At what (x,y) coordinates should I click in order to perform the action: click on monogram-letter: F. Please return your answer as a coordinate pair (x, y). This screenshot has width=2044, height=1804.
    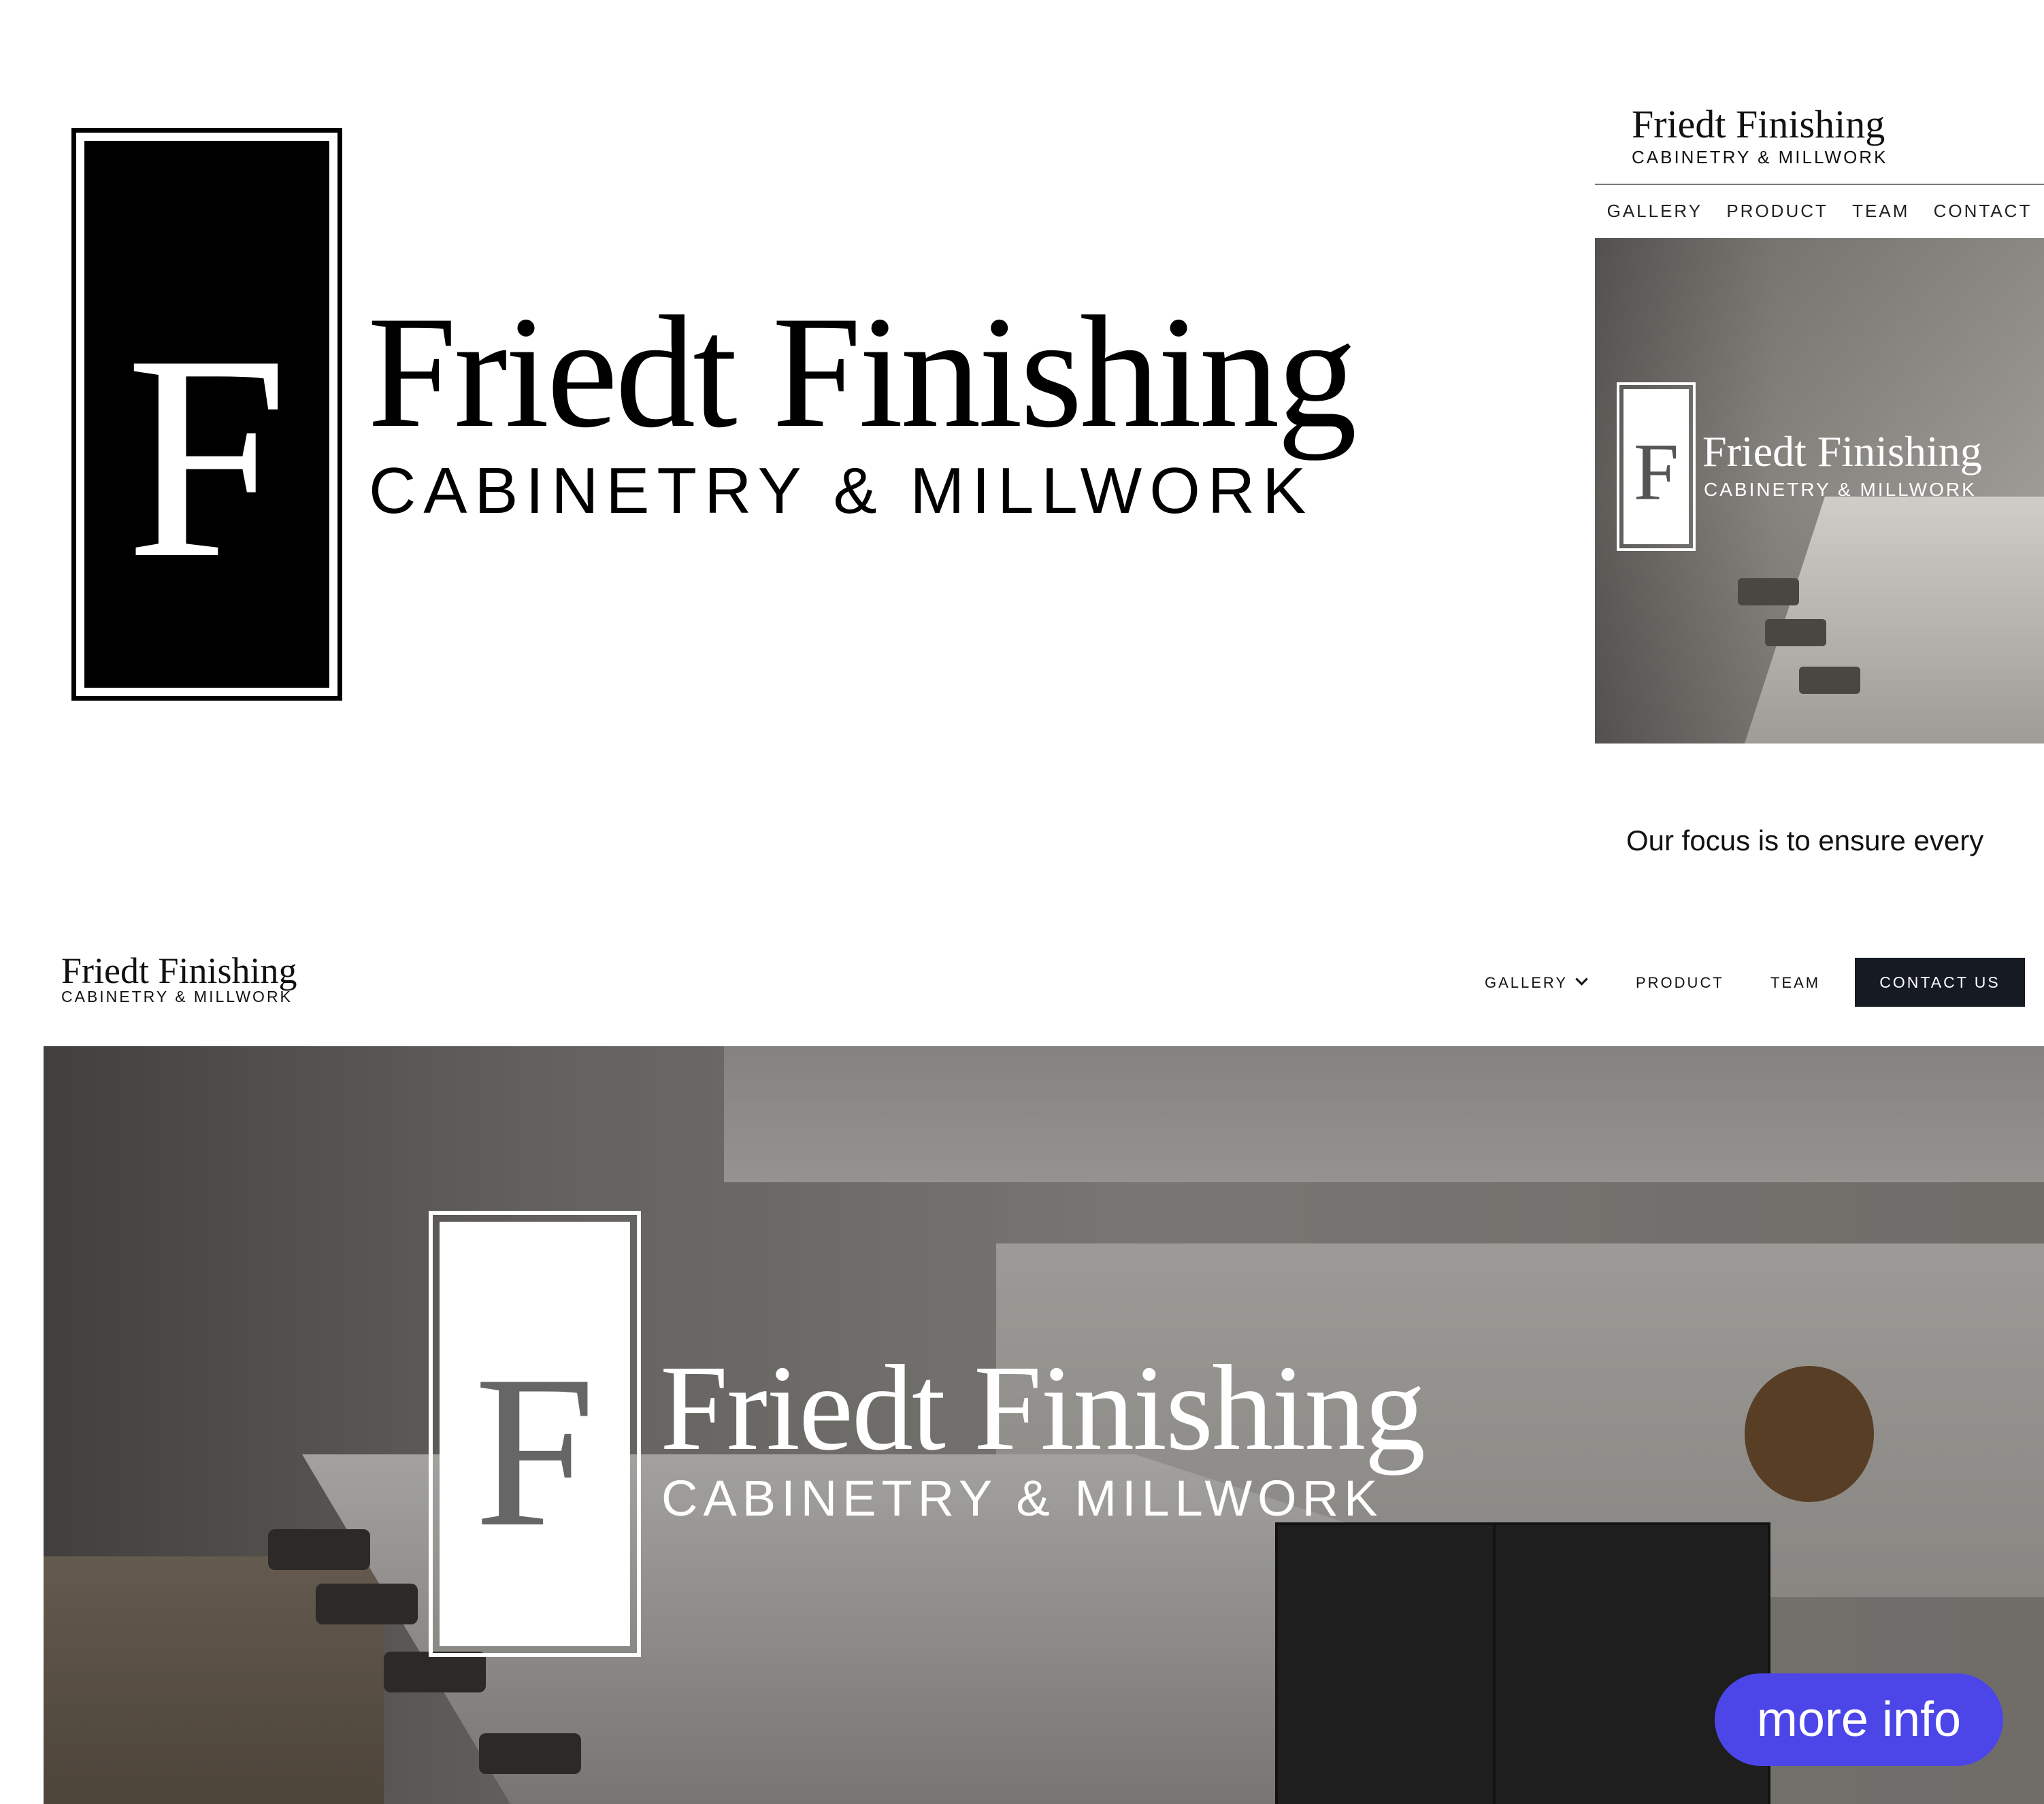
    Looking at the image, I should click on (207, 457).